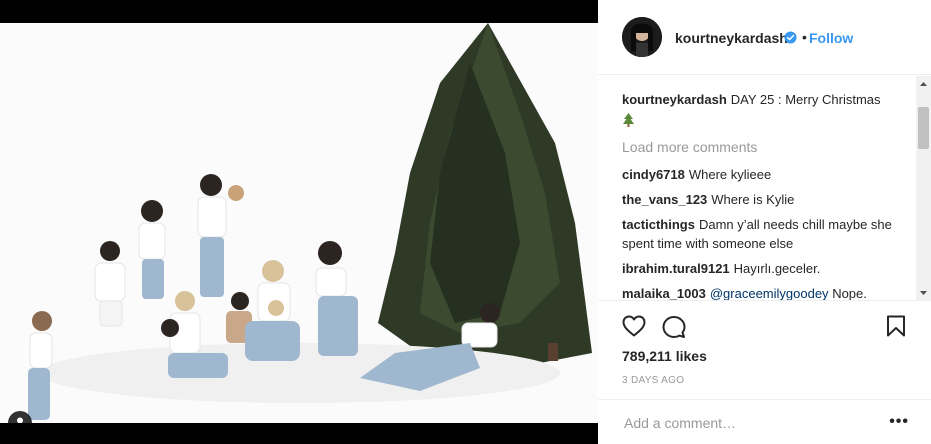 This screenshot has height=444, width=931. What do you see at coordinates (676, 268) in the screenshot?
I see `comment-username: ibrahim.tural9121` at bounding box center [676, 268].